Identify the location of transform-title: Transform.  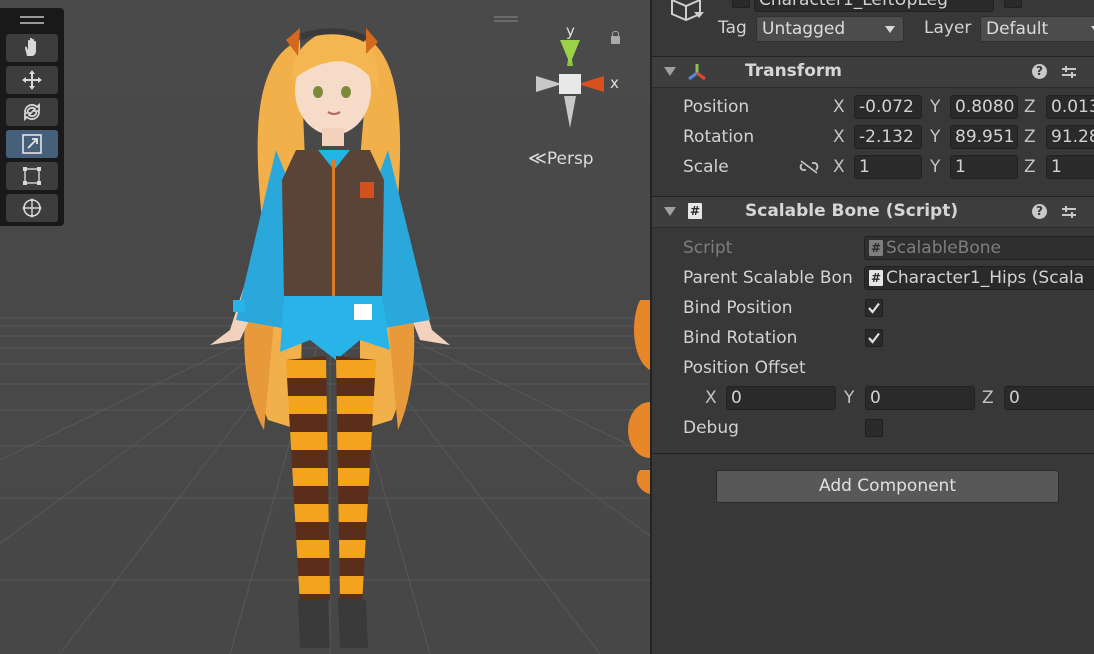
(793, 71).